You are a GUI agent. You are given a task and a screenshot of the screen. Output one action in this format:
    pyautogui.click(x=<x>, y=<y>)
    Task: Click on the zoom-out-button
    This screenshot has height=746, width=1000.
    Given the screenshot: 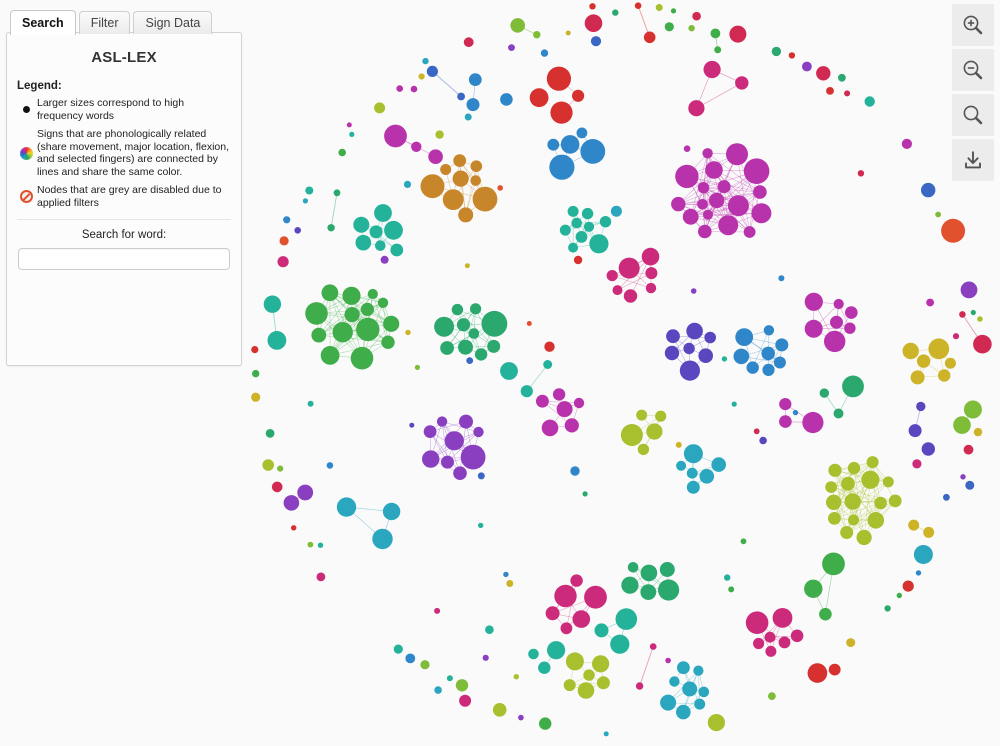 What is the action you would take?
    pyautogui.click(x=973, y=70)
    